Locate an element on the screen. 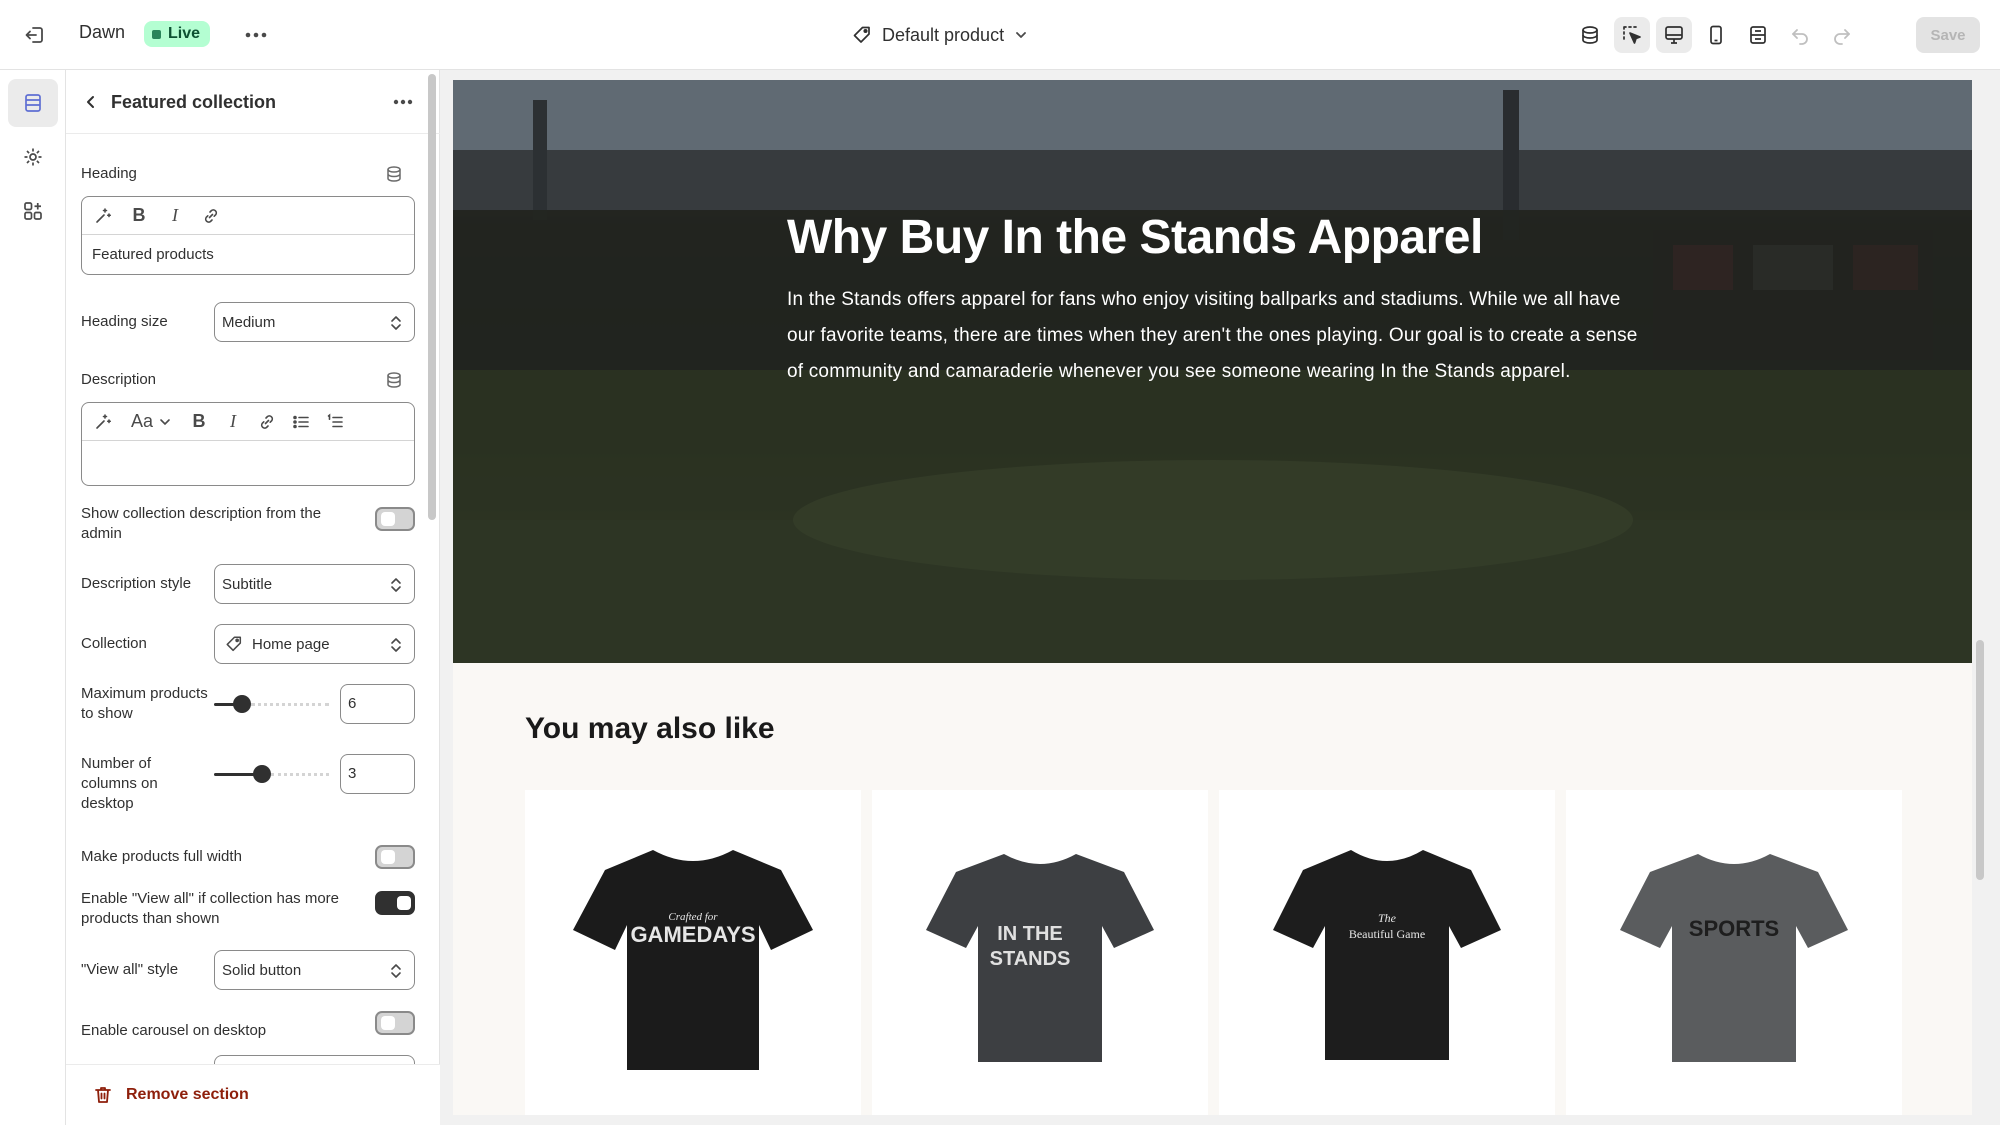 The height and width of the screenshot is (1125, 2000). toolbar-icons is located at coordinates (1716, 35).